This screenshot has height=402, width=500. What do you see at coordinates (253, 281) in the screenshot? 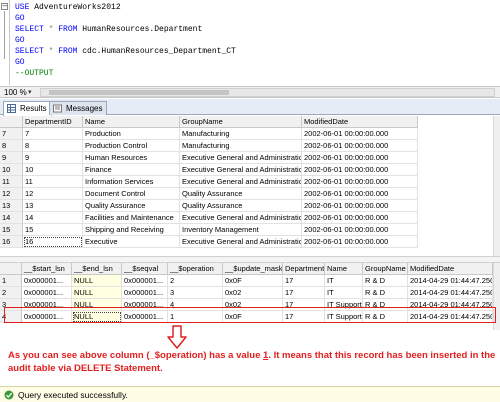
I see `table-cell: 0x0F` at bounding box center [253, 281].